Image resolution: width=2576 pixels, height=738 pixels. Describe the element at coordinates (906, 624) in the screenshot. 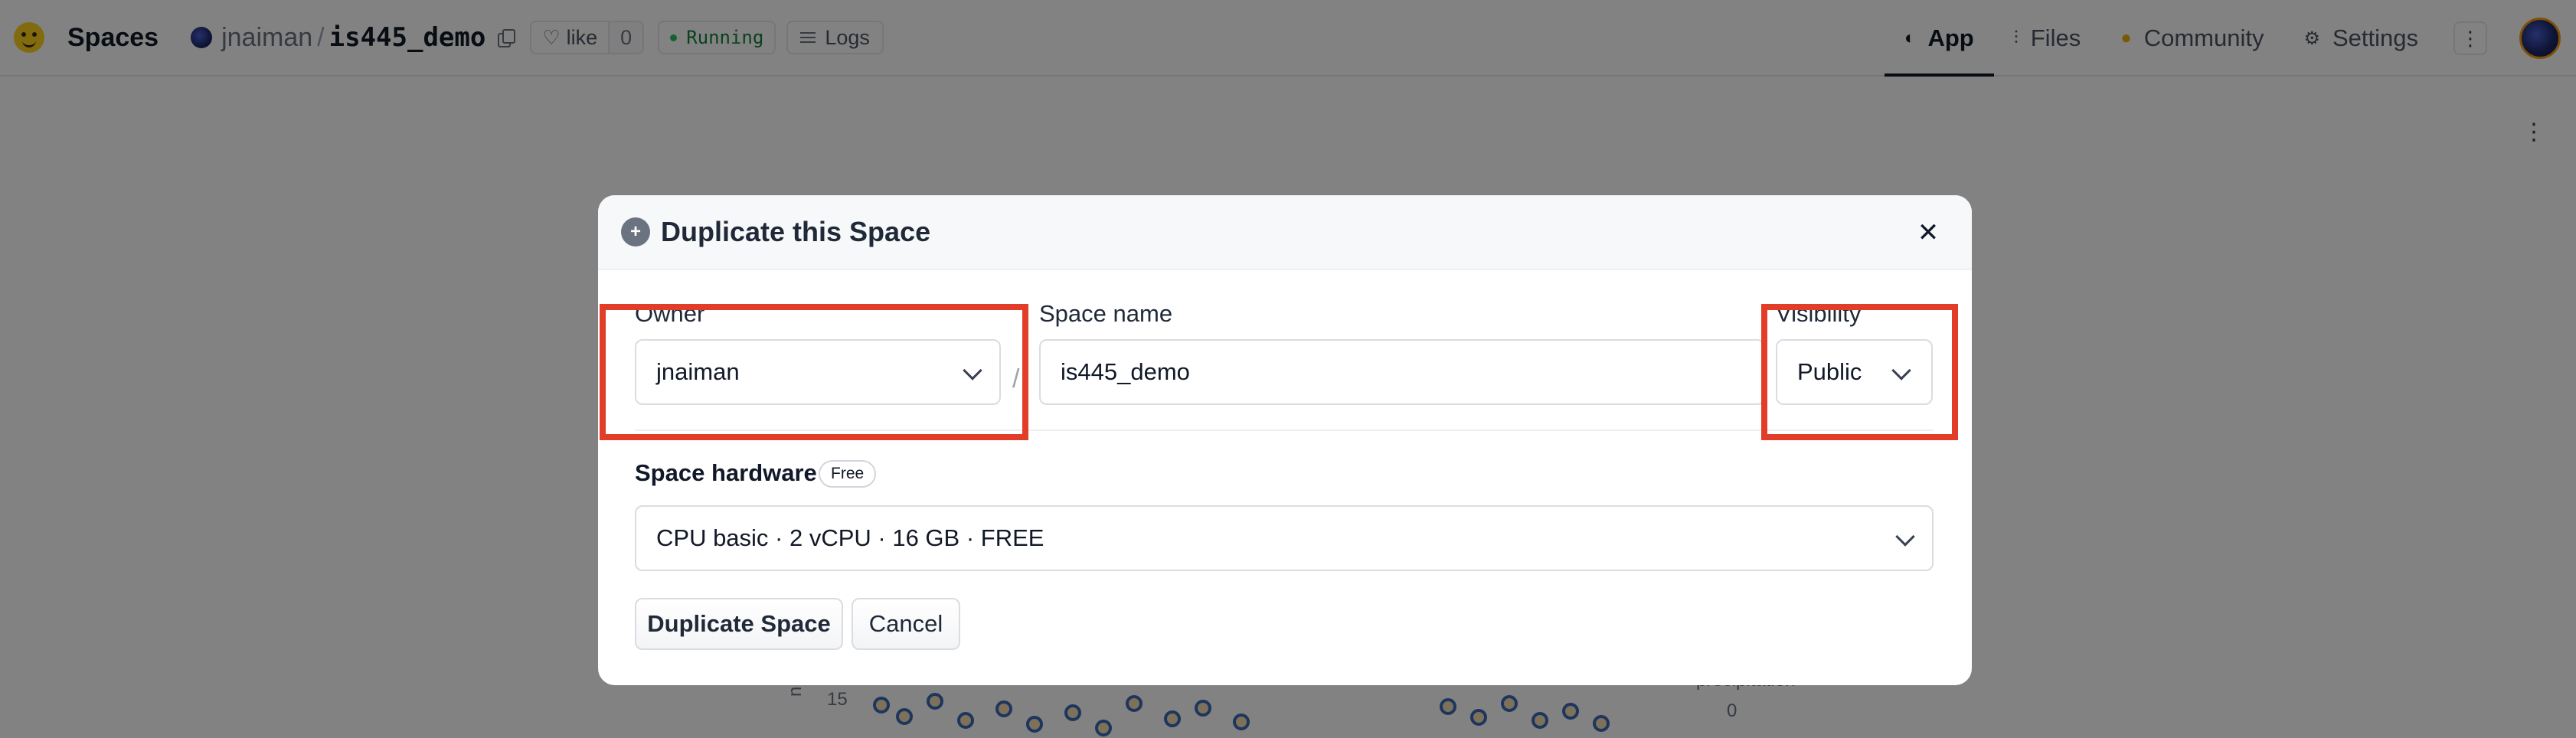

I see `cancel-button: Cancel` at that location.